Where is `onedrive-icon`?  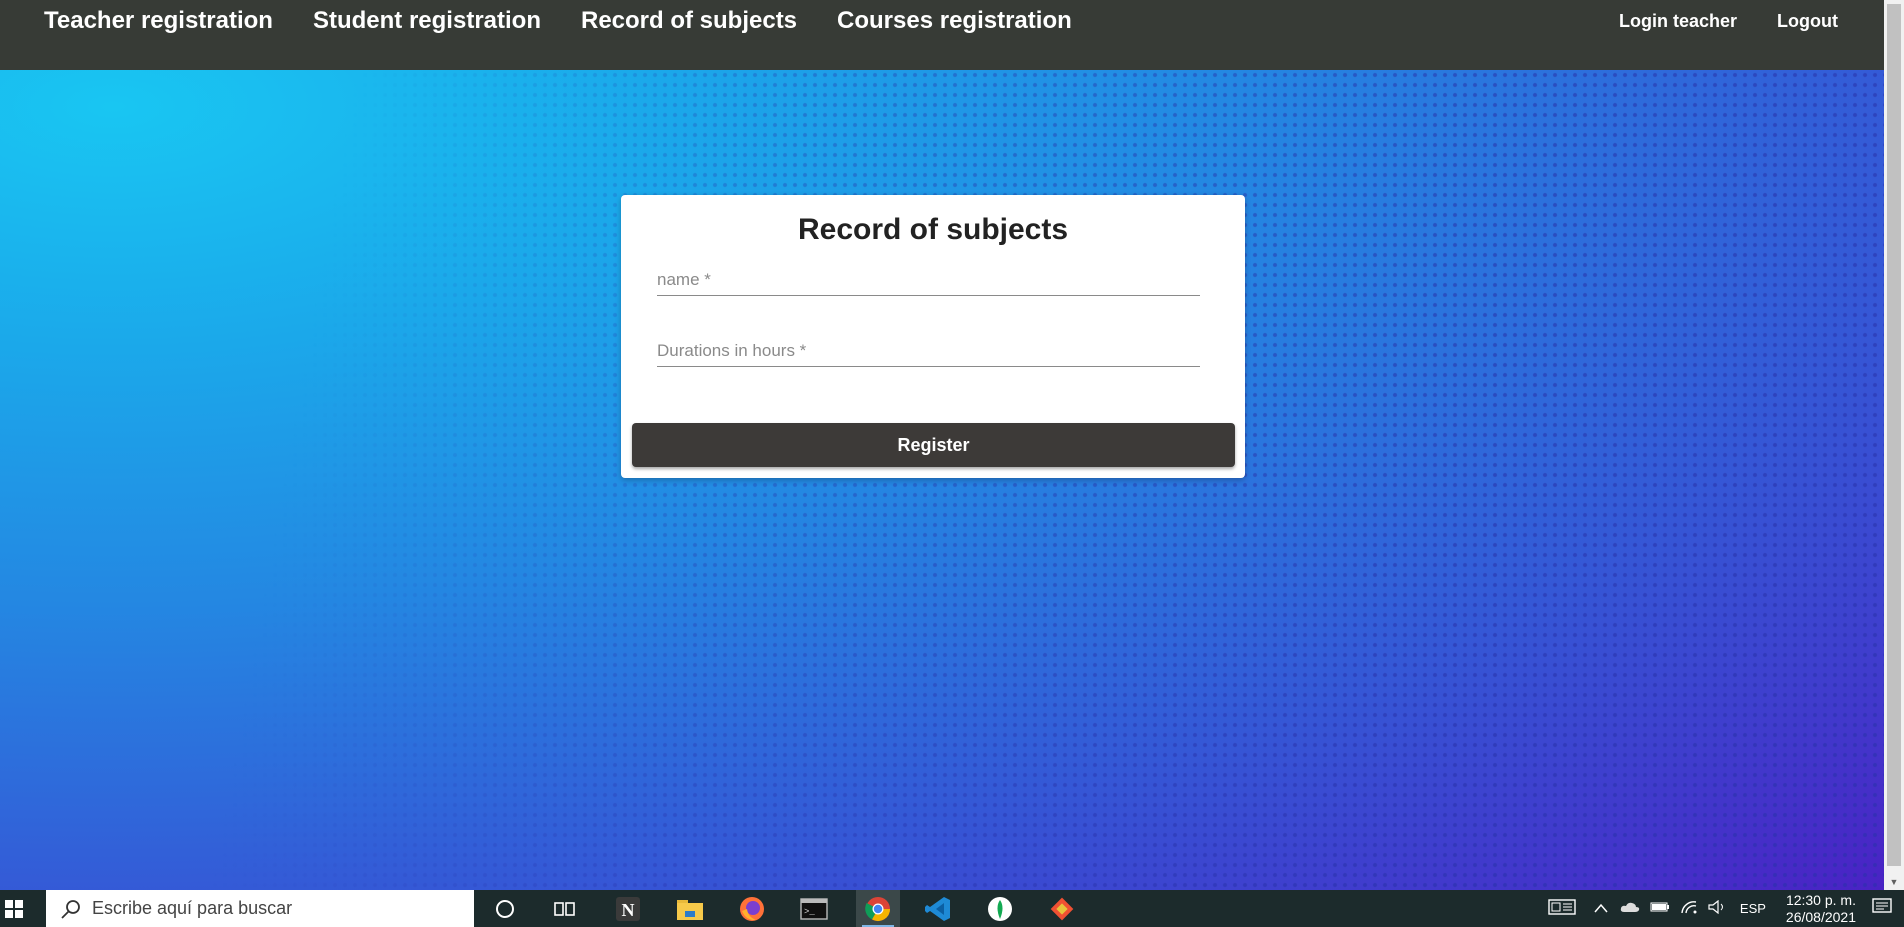
onedrive-icon is located at coordinates (1630, 908).